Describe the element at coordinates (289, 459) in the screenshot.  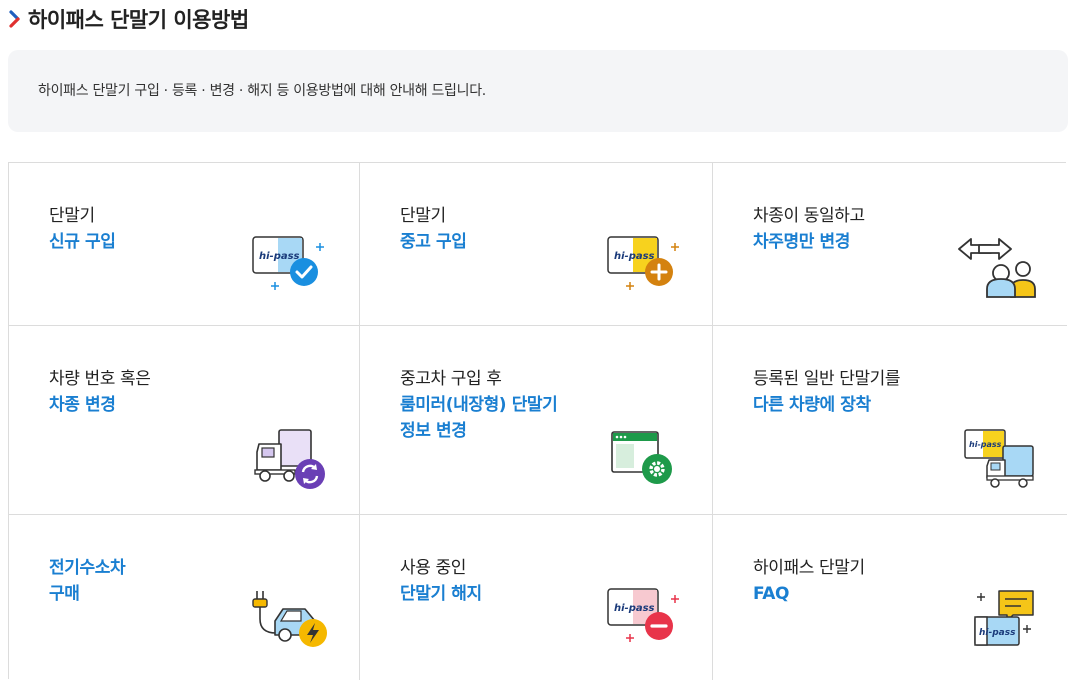
I see `truck-refresh-icon` at that location.